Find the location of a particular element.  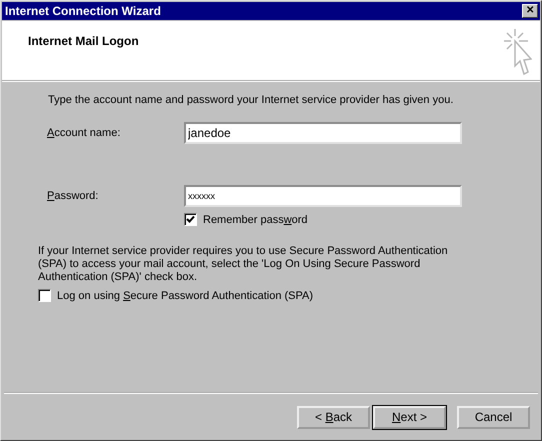

password-field: xxxxxx is located at coordinates (323, 196).